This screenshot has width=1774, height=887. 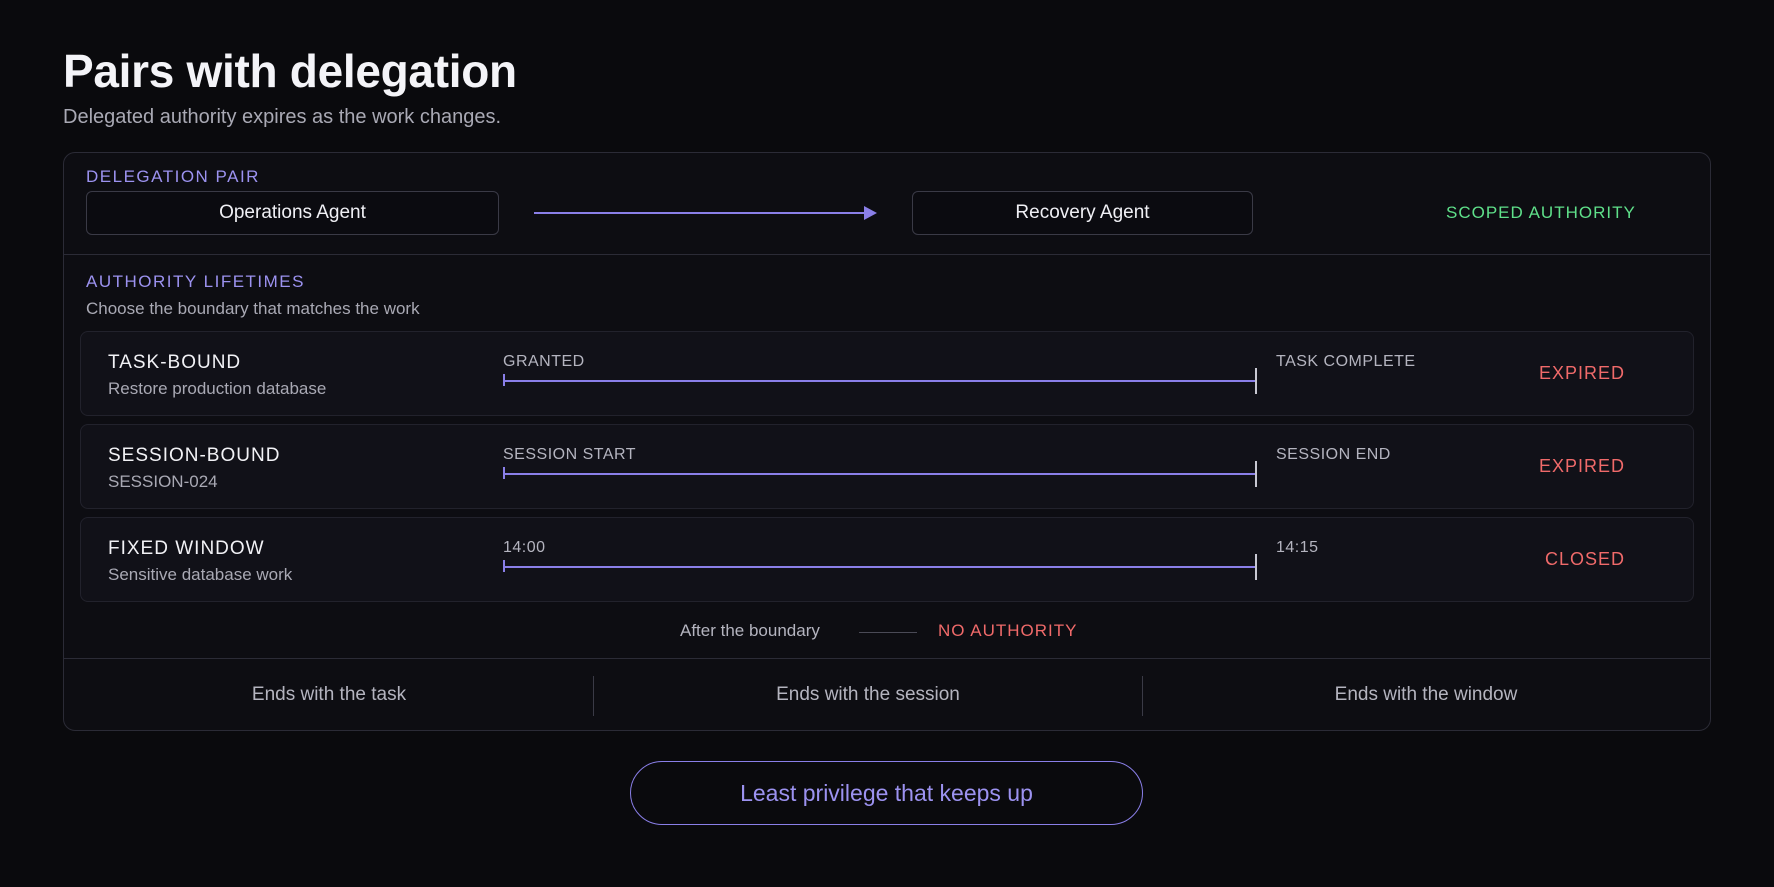 What do you see at coordinates (1008, 630) in the screenshot?
I see `no-authority-badge: NO AUTHORITY` at bounding box center [1008, 630].